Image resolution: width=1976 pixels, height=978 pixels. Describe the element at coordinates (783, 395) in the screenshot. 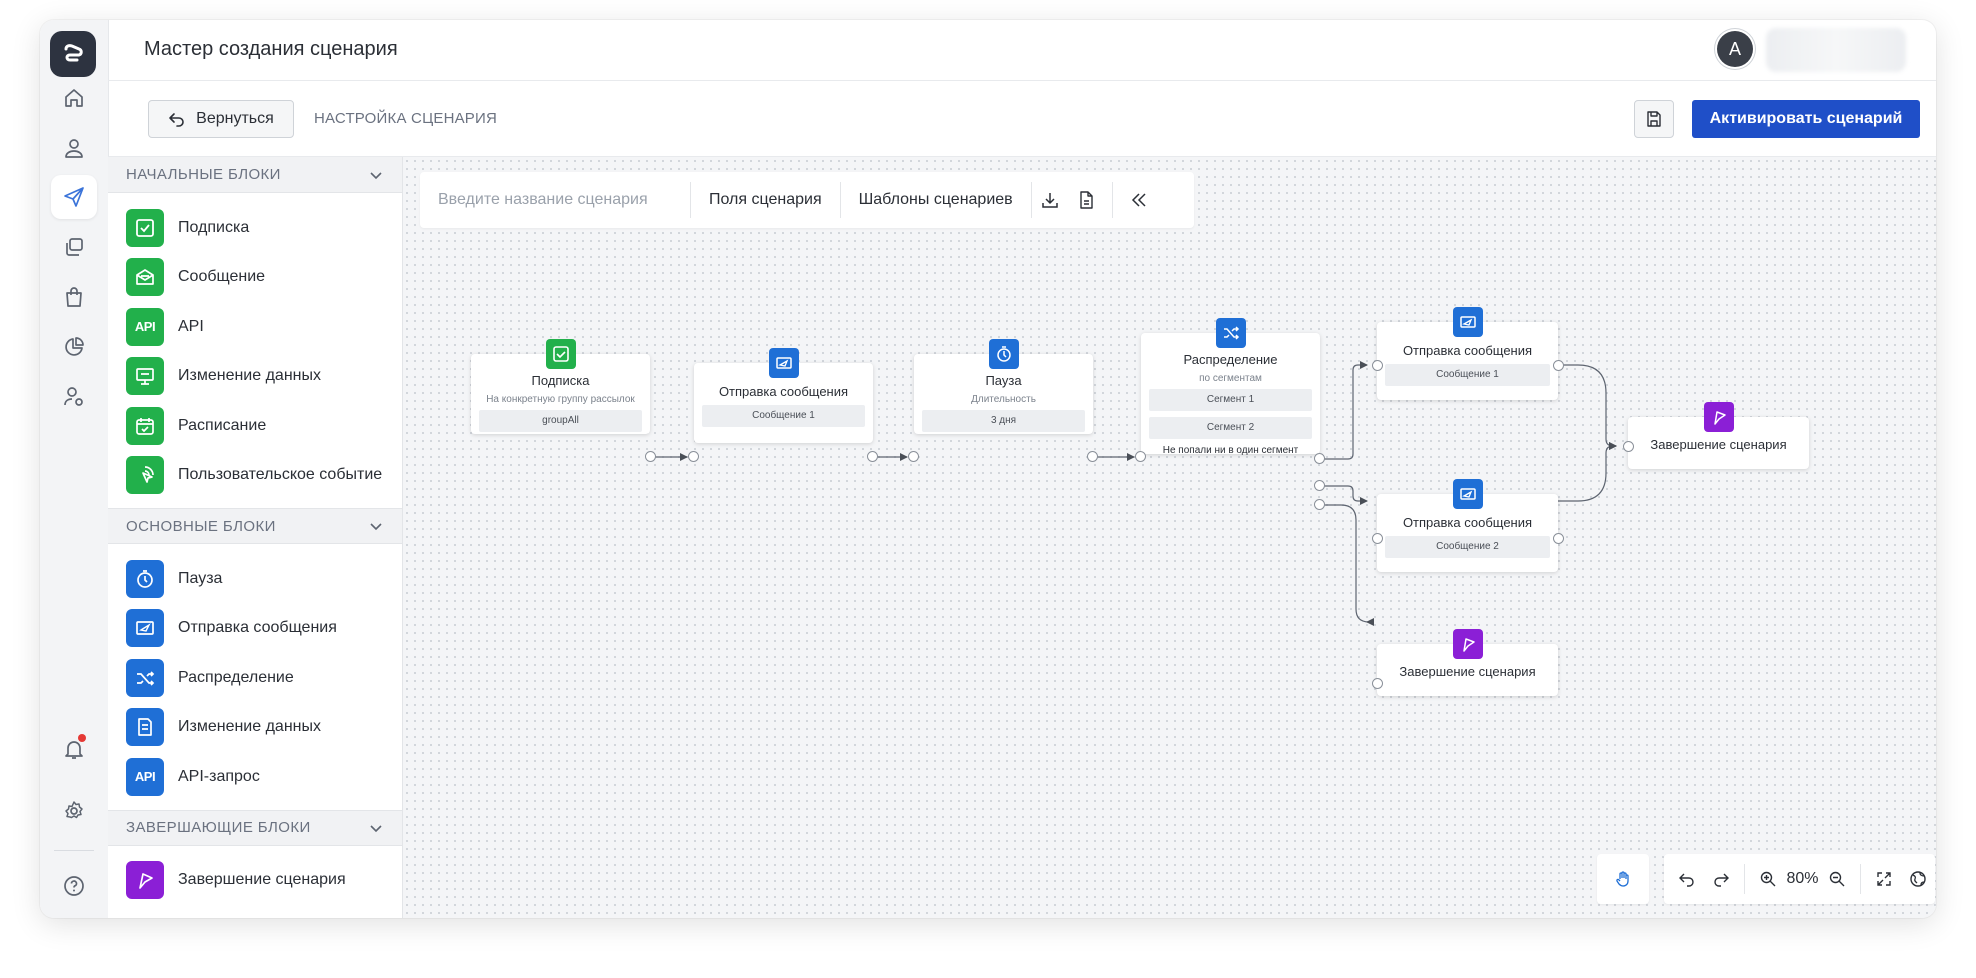

I see `node-send-message-1: Отправка сообщения Сообщение 1` at that location.